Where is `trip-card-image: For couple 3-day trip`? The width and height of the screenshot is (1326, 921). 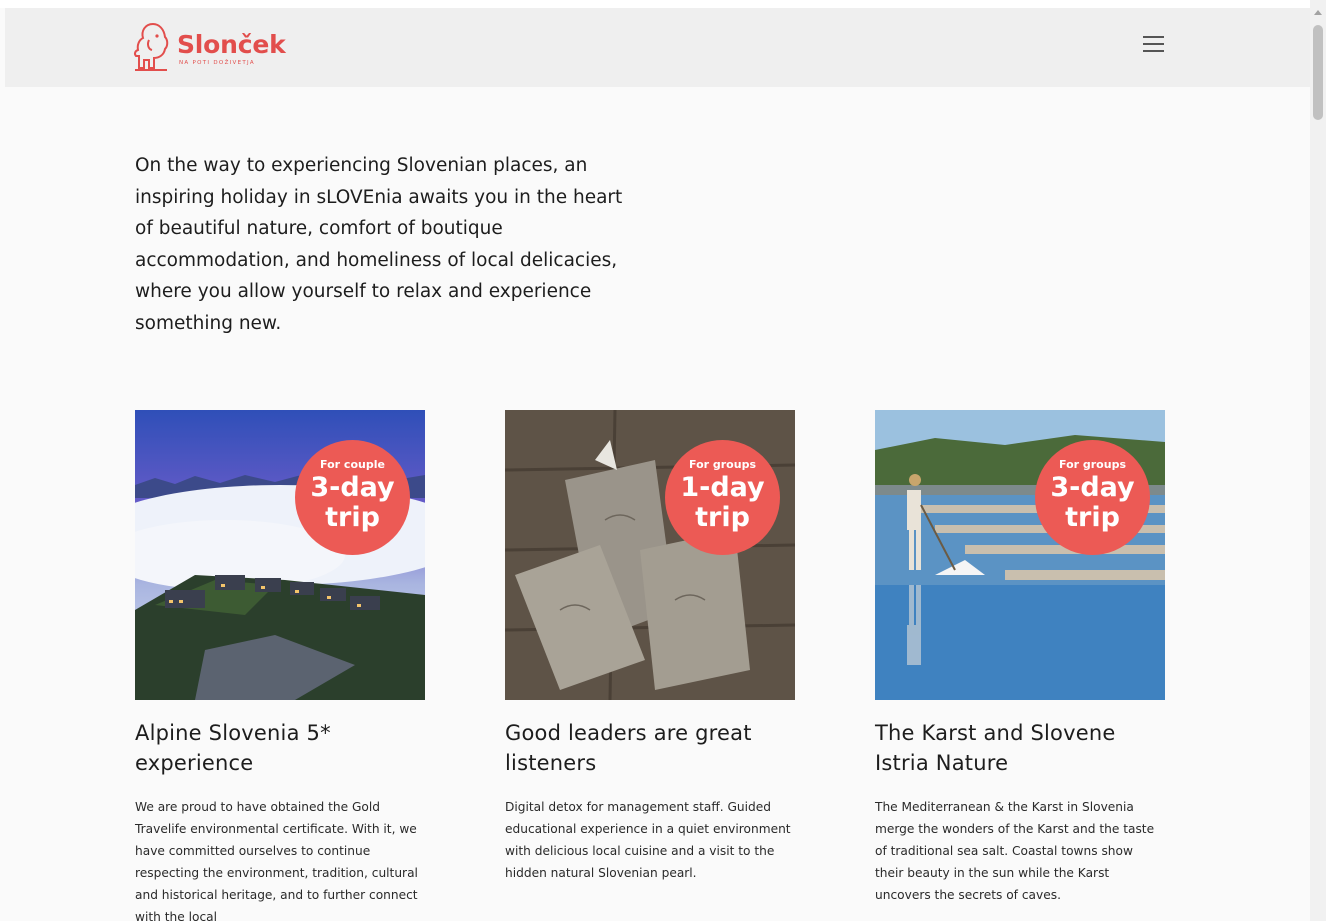
trip-card-image: For couple 3-day trip is located at coordinates (280, 555).